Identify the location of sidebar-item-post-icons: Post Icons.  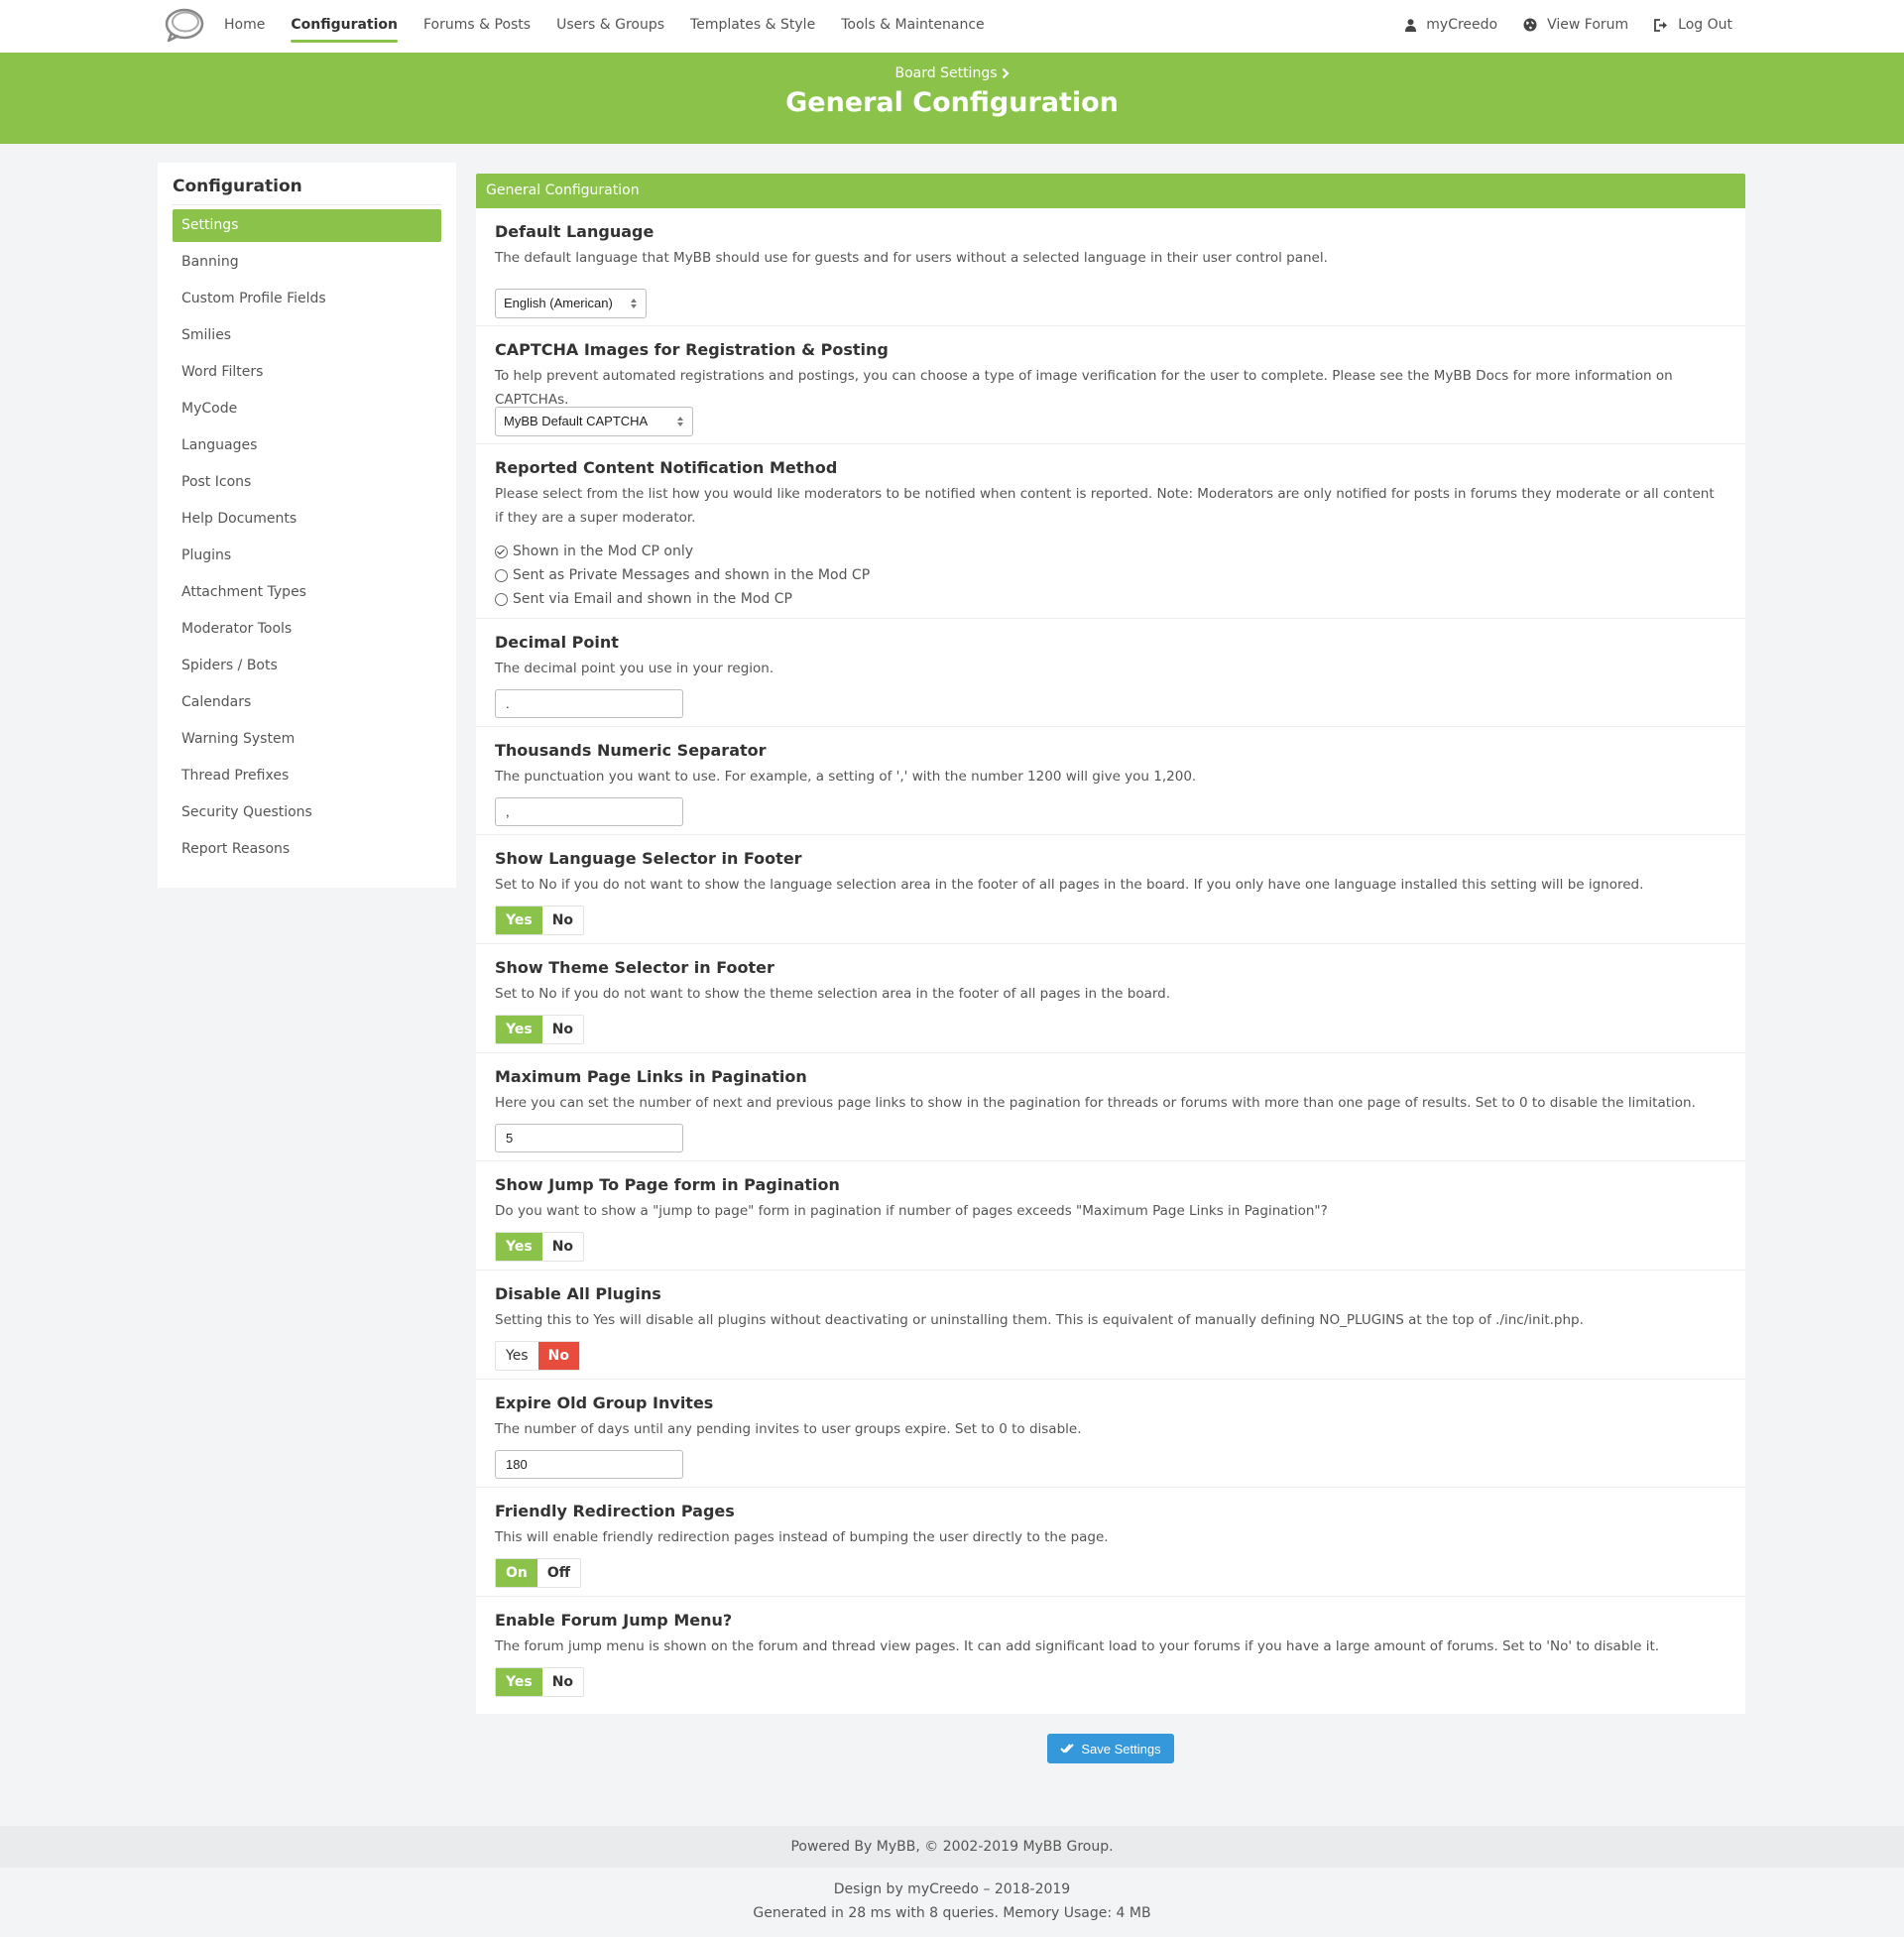
(307, 483).